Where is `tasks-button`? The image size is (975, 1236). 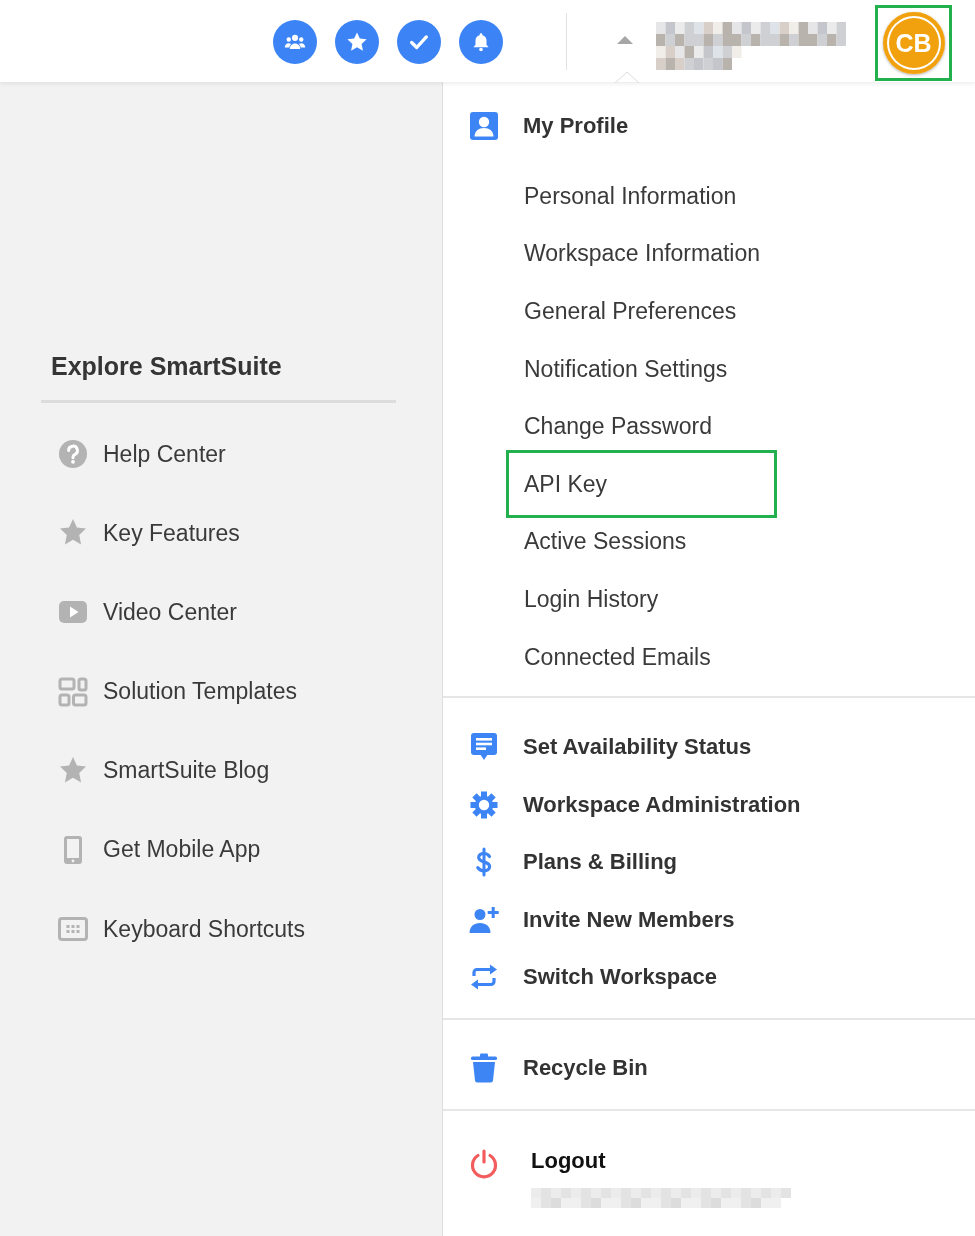 tasks-button is located at coordinates (419, 42).